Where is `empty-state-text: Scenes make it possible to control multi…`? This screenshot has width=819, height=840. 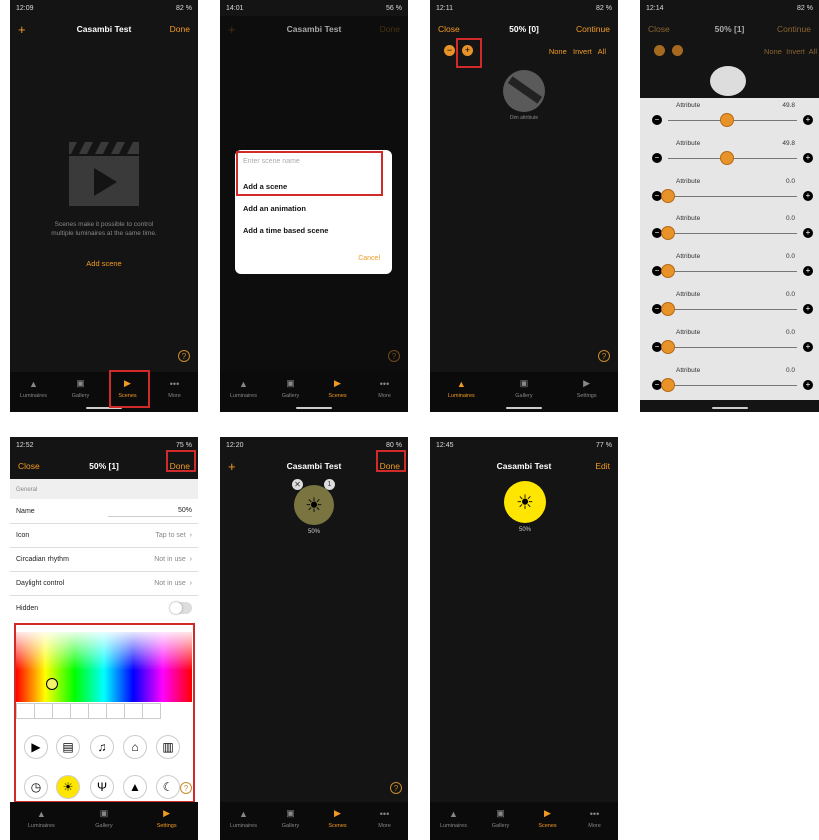 empty-state-text: Scenes make it possible to control multi… is located at coordinates (104, 229).